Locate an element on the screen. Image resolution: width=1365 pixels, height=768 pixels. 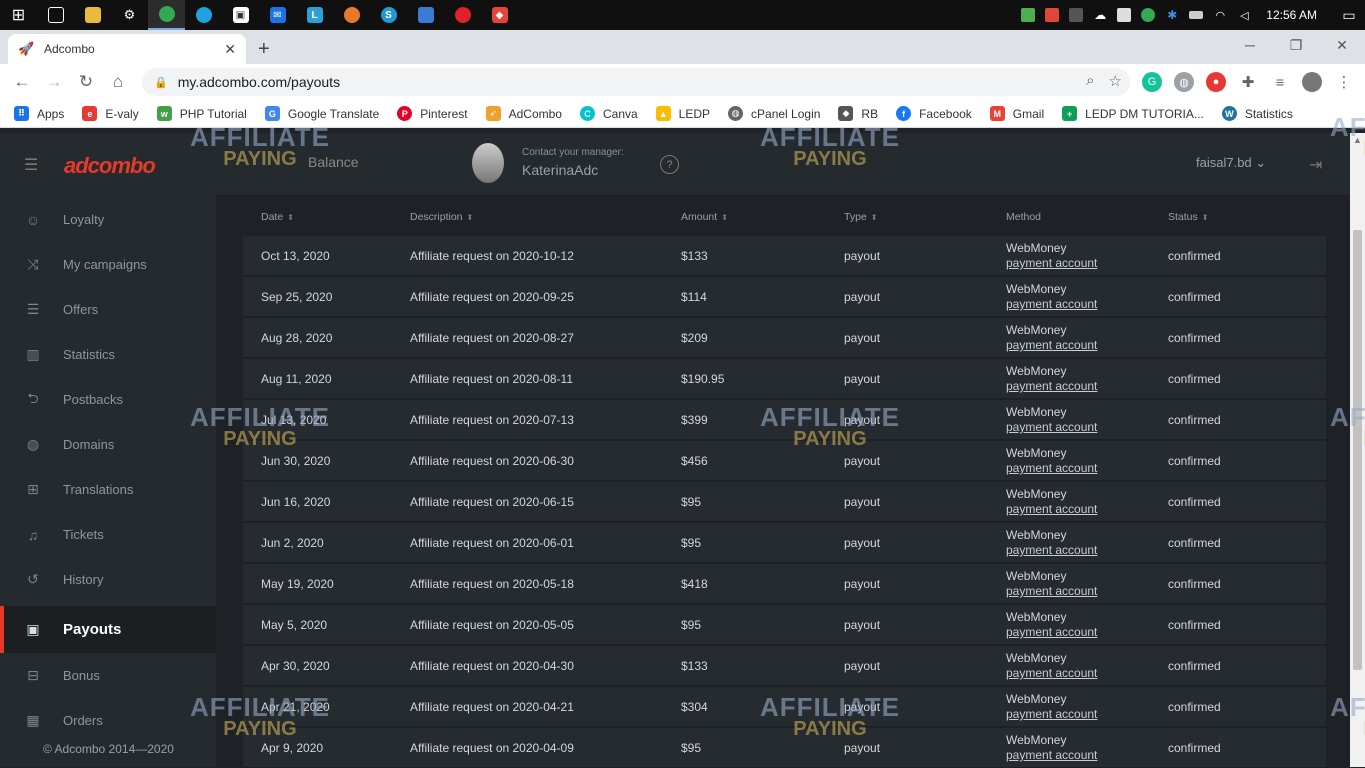
back-arrow-icon: ← is located at coordinates (22, 82).